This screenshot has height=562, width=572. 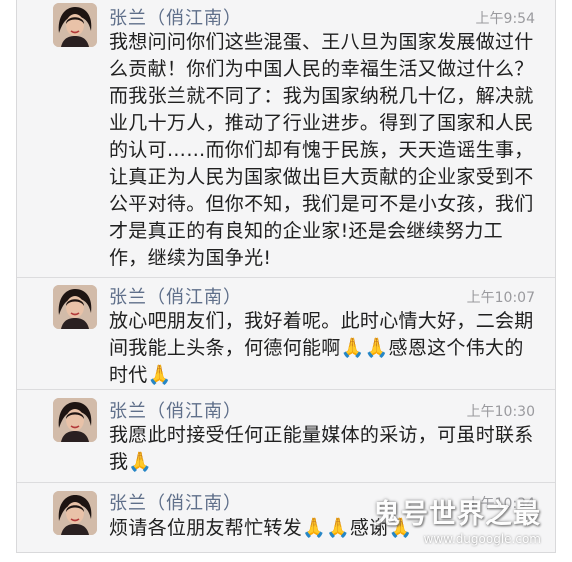 I want to click on message-time: 上午10:07, so click(x=500, y=298).